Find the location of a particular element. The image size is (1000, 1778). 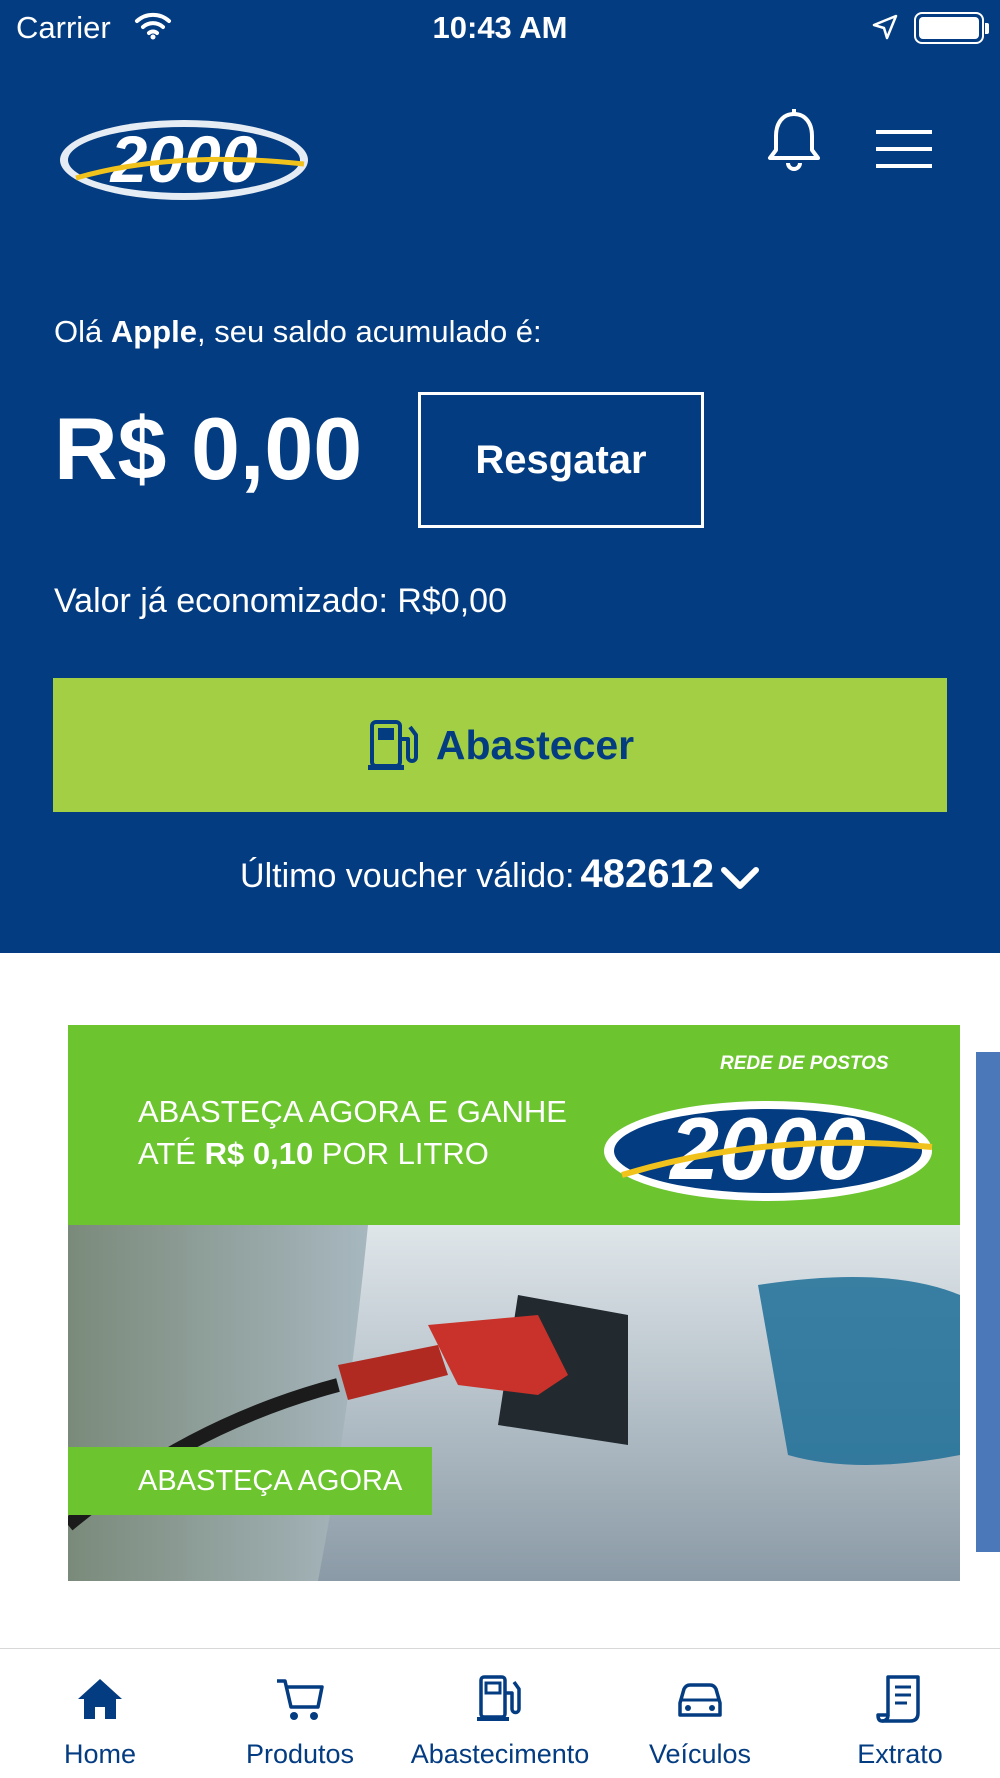

banner-line-2-prefix: ATÉ is located at coordinates (171, 1153).